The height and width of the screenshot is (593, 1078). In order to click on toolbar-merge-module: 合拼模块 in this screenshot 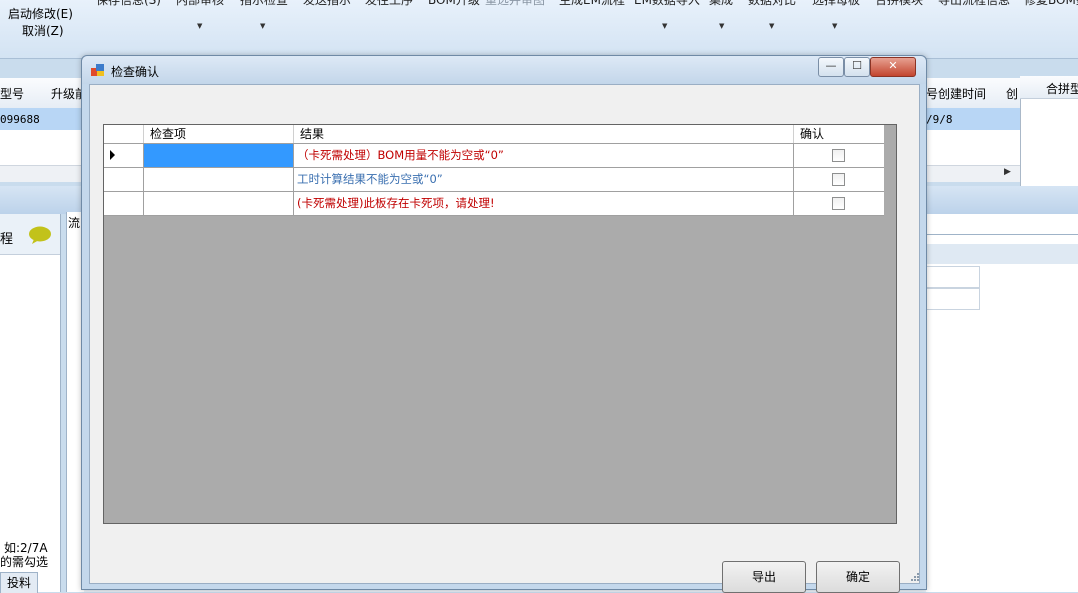, I will do `click(899, 4)`.